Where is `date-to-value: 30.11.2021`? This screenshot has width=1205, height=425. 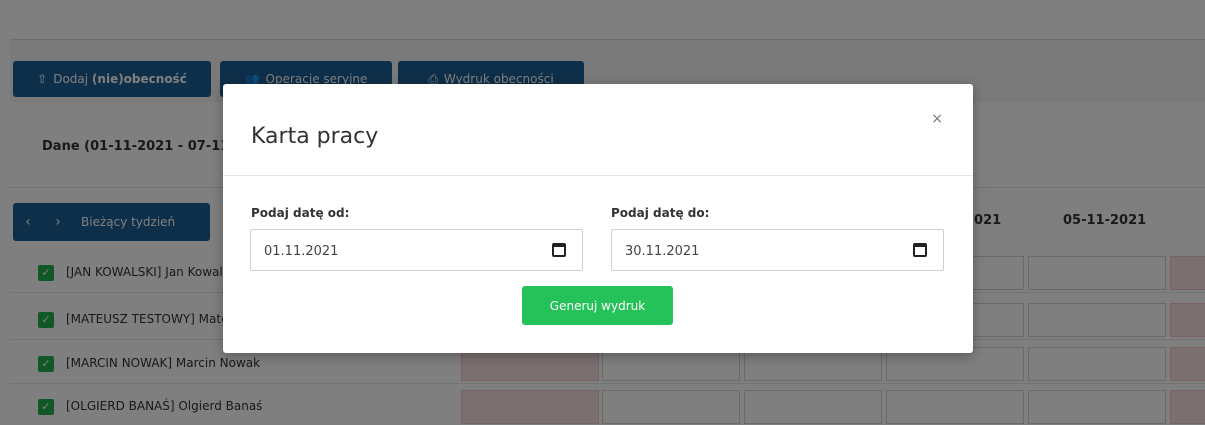 date-to-value: 30.11.2021 is located at coordinates (662, 251).